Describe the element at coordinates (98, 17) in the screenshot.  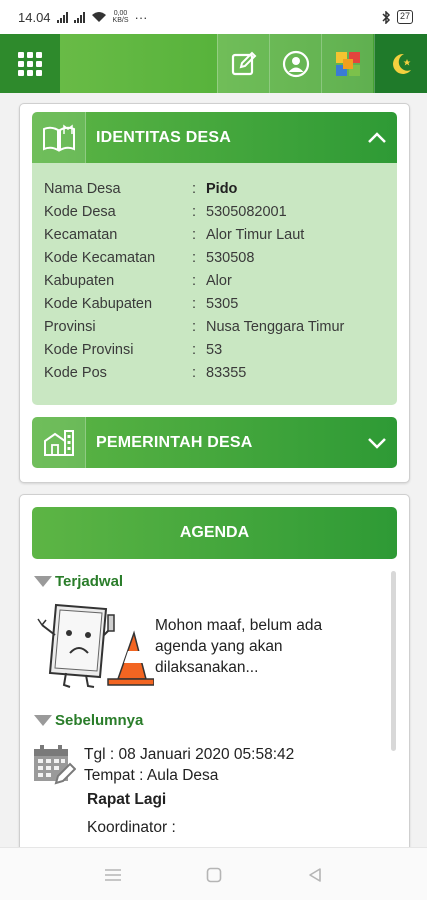
I see `wifi-icon` at that location.